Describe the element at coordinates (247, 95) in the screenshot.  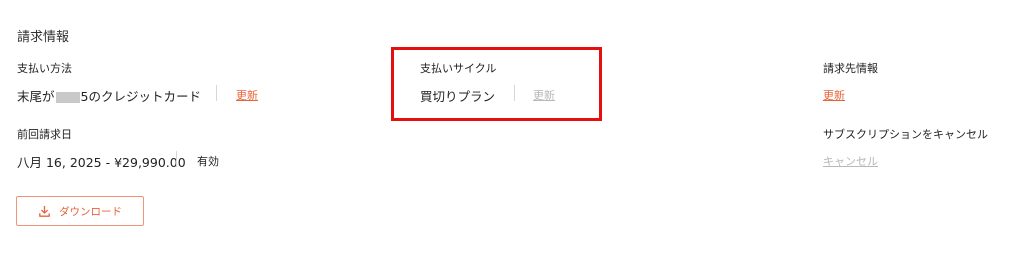
I see `payment-method-update-link: 更新` at that location.